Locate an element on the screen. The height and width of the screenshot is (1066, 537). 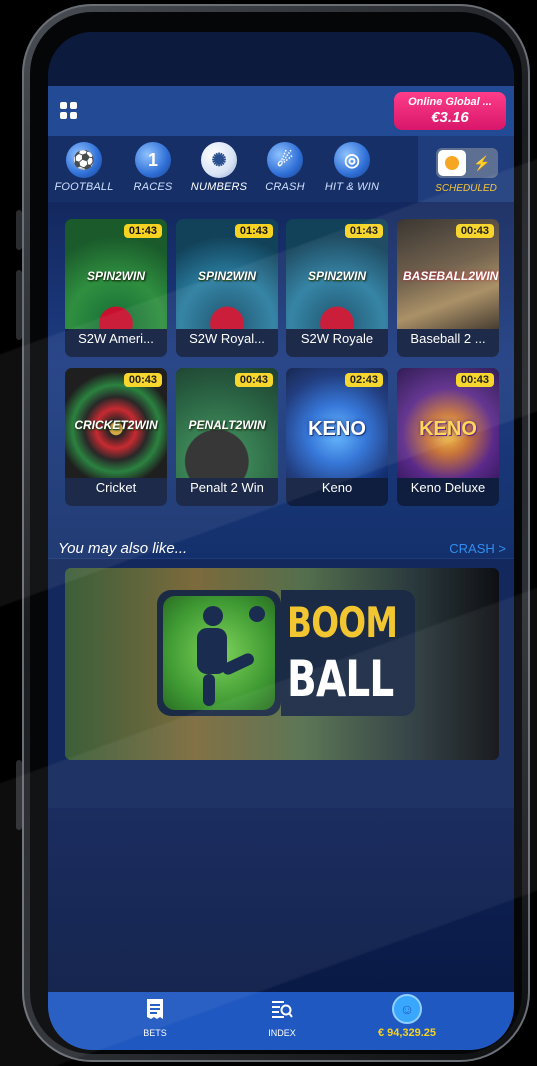
category-hit-and-win: ◎ HIT & WIN is located at coordinates (352, 167).